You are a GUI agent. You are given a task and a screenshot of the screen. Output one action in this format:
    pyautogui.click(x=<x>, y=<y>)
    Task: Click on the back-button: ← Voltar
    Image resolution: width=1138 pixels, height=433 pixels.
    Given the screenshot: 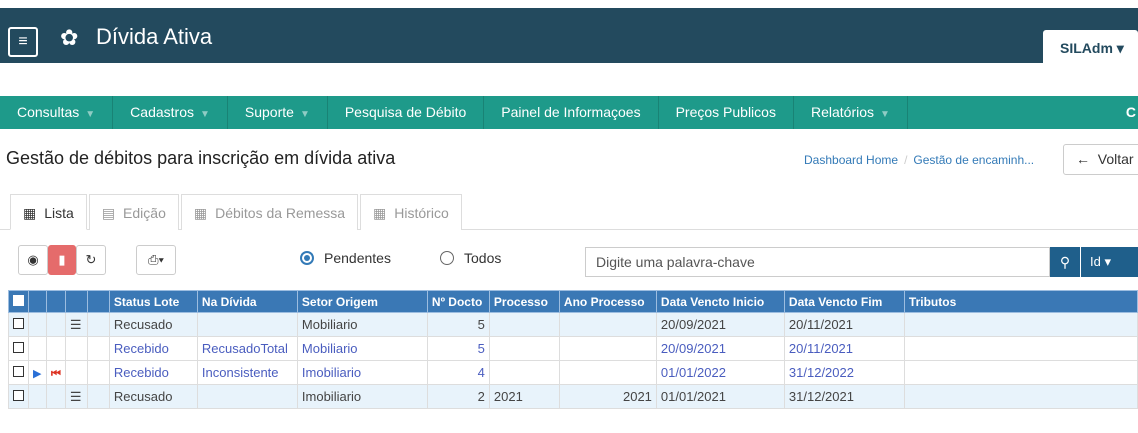 What is the action you would take?
    pyautogui.click(x=1100, y=159)
    